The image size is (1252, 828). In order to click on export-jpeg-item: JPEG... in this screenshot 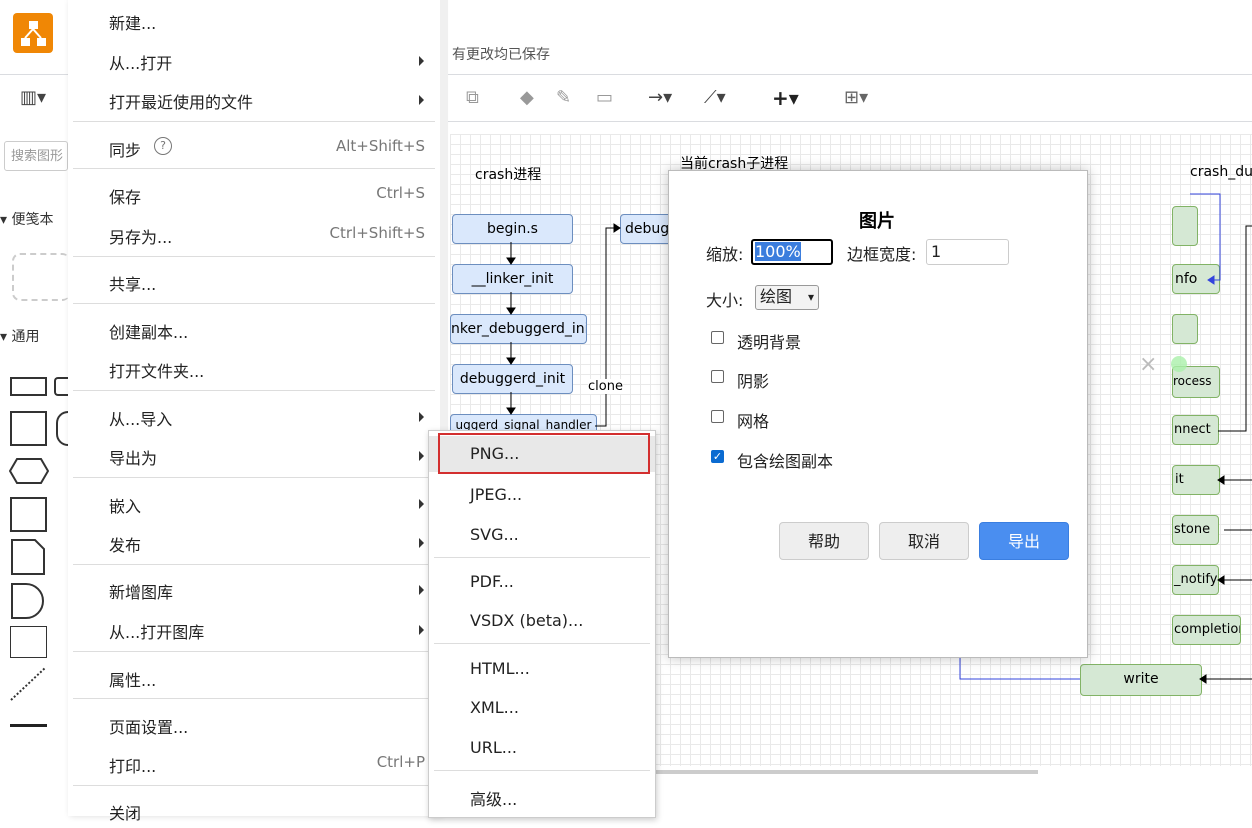, I will do `click(542, 495)`.